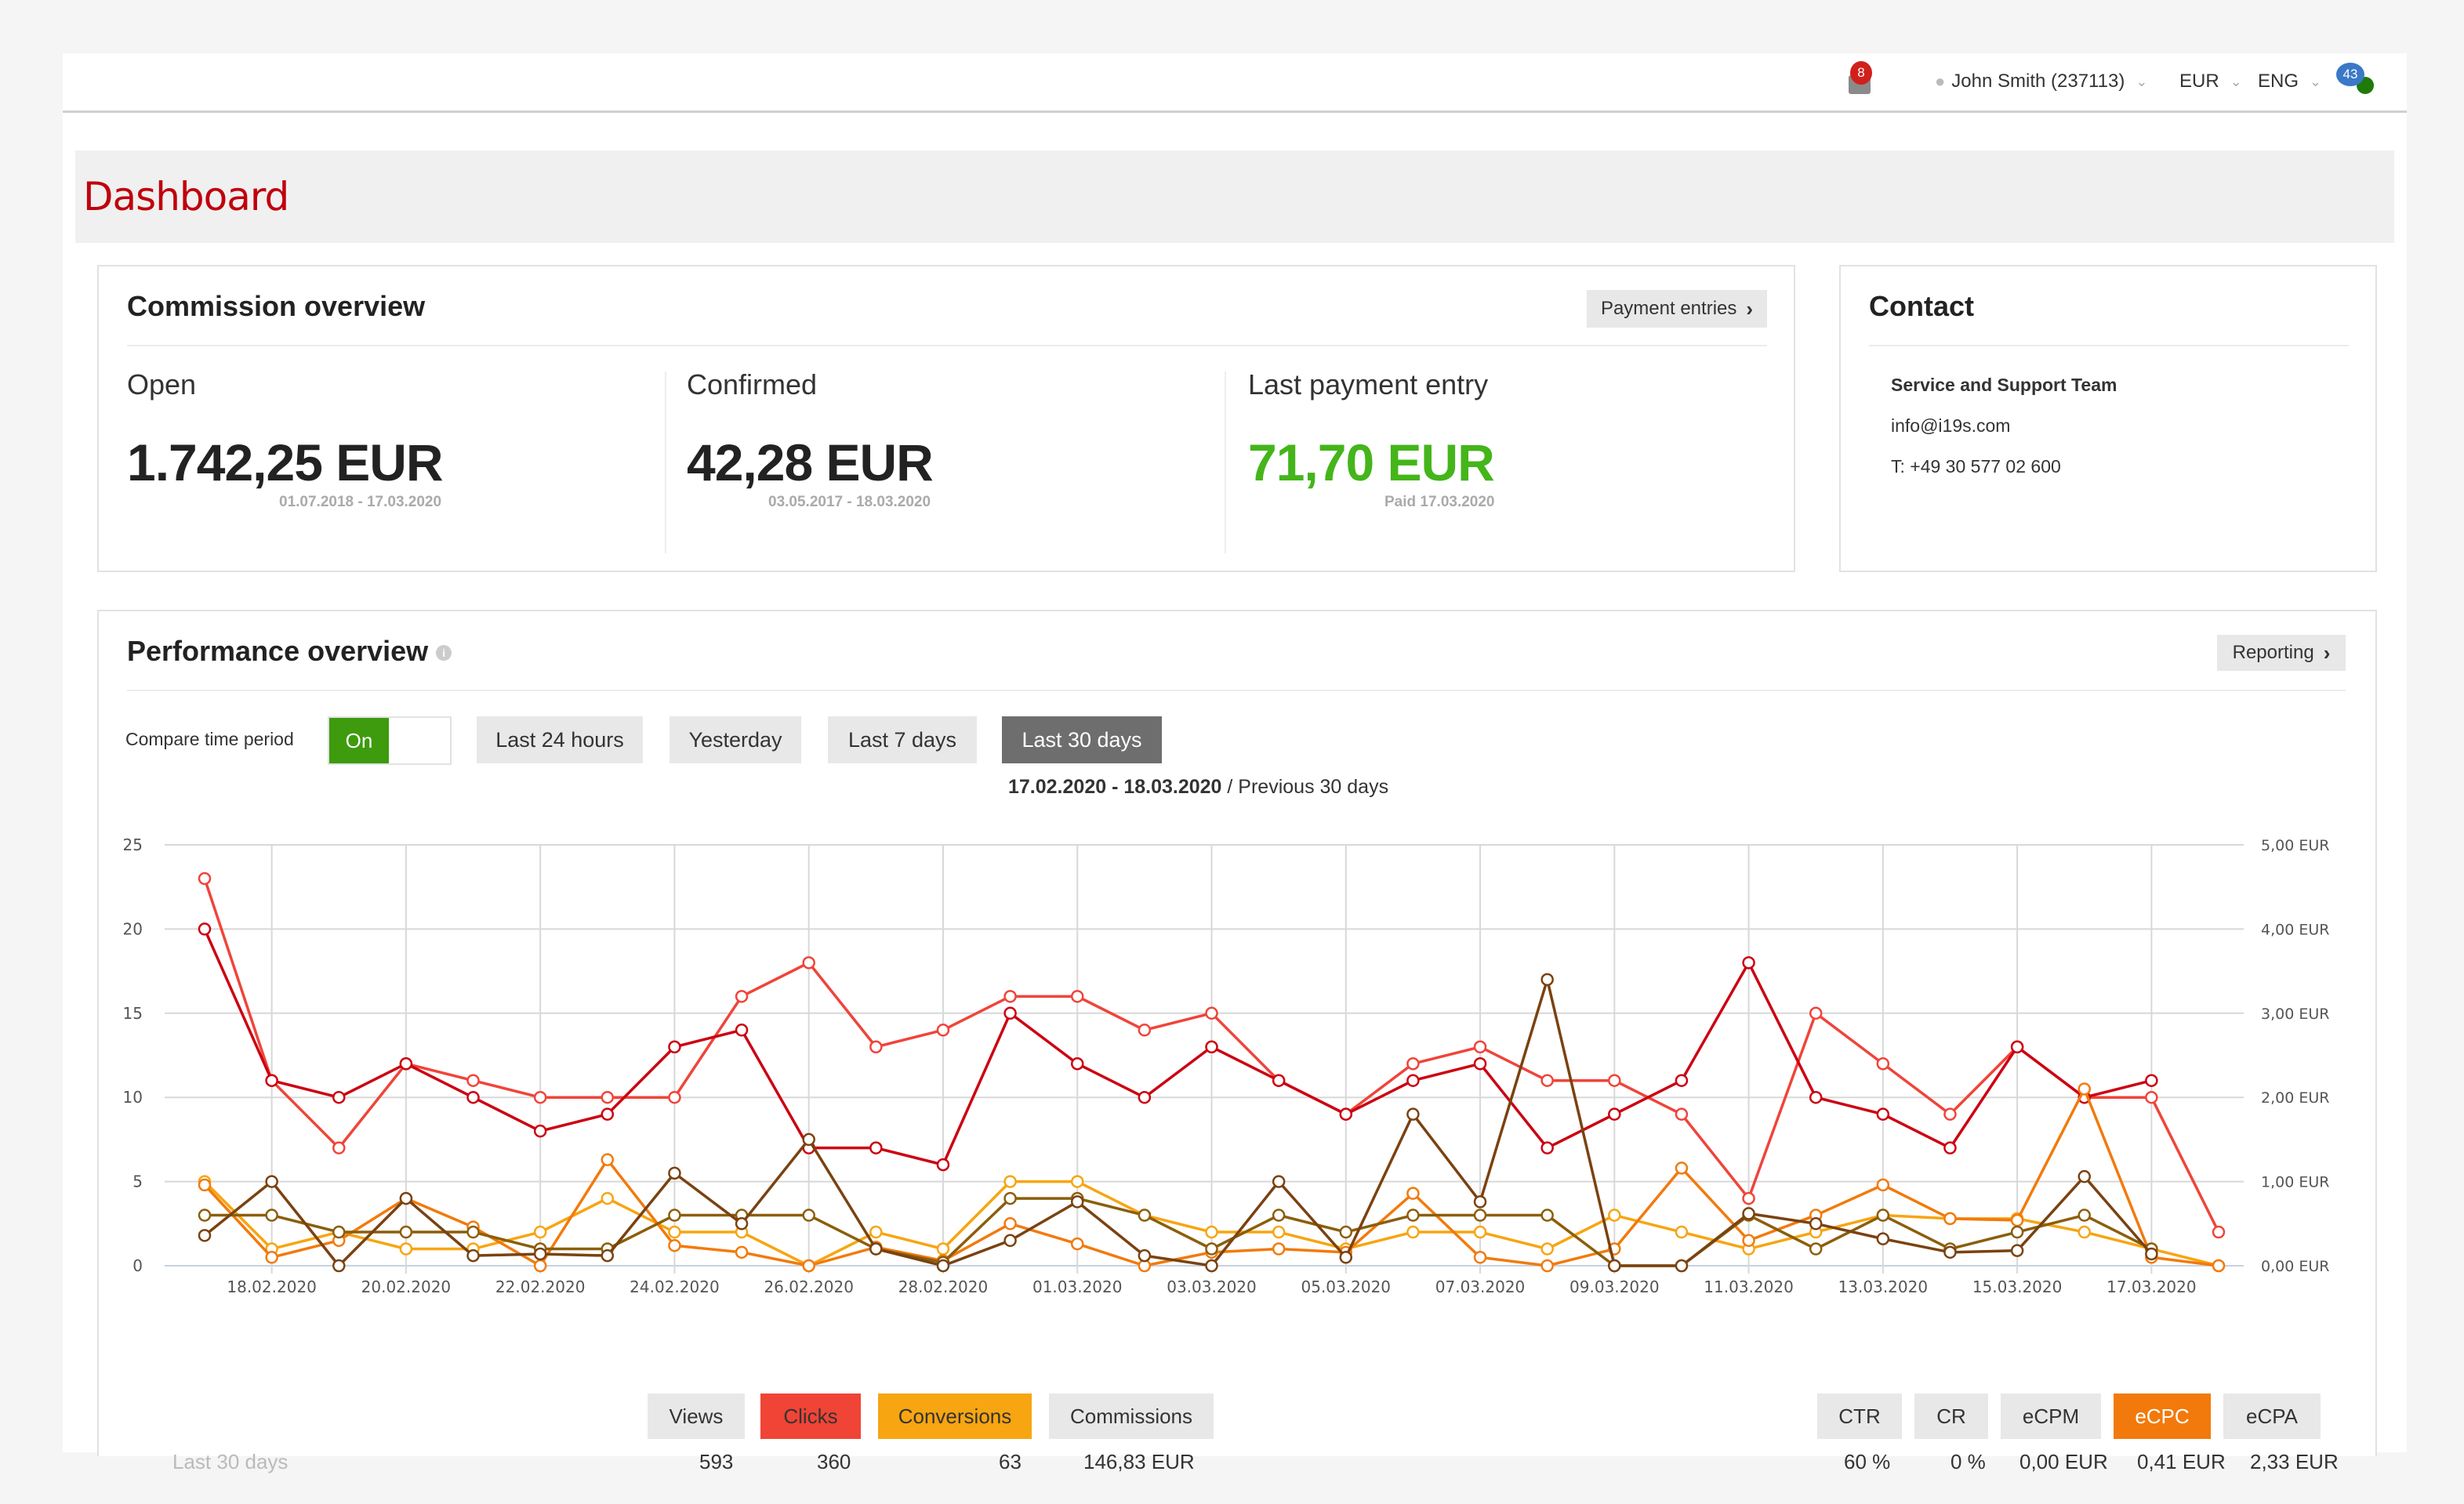 Image resolution: width=2464 pixels, height=1504 pixels. Describe the element at coordinates (1212, 1286) in the screenshot. I see `x-tick-label: 03.03.2020` at that location.